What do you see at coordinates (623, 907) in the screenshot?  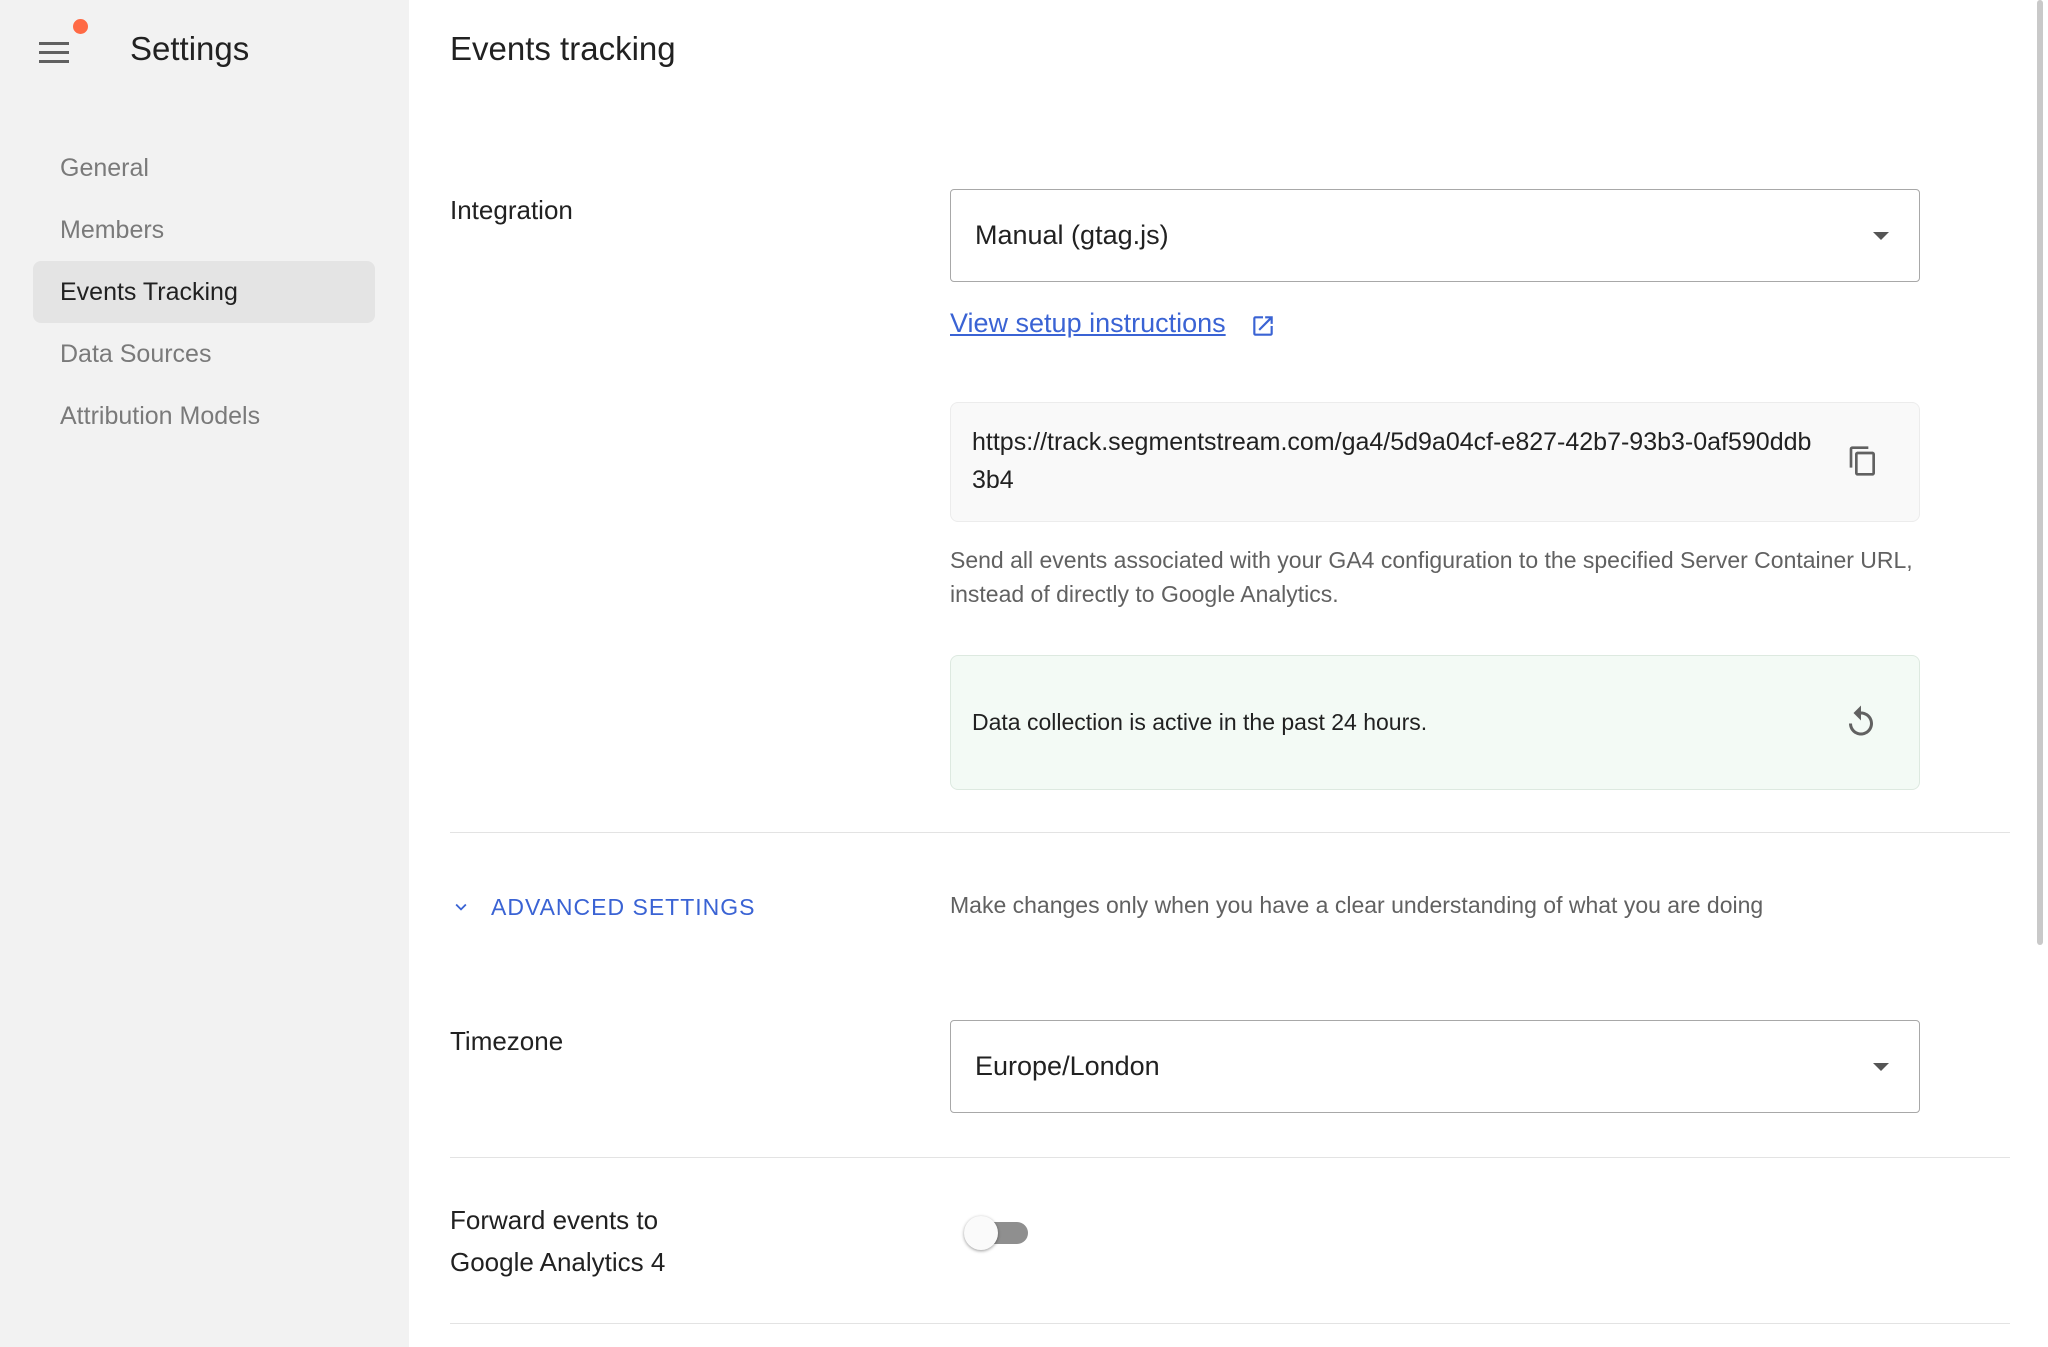 I see `advanced-settings-label: ADVANCED SETTINGS` at bounding box center [623, 907].